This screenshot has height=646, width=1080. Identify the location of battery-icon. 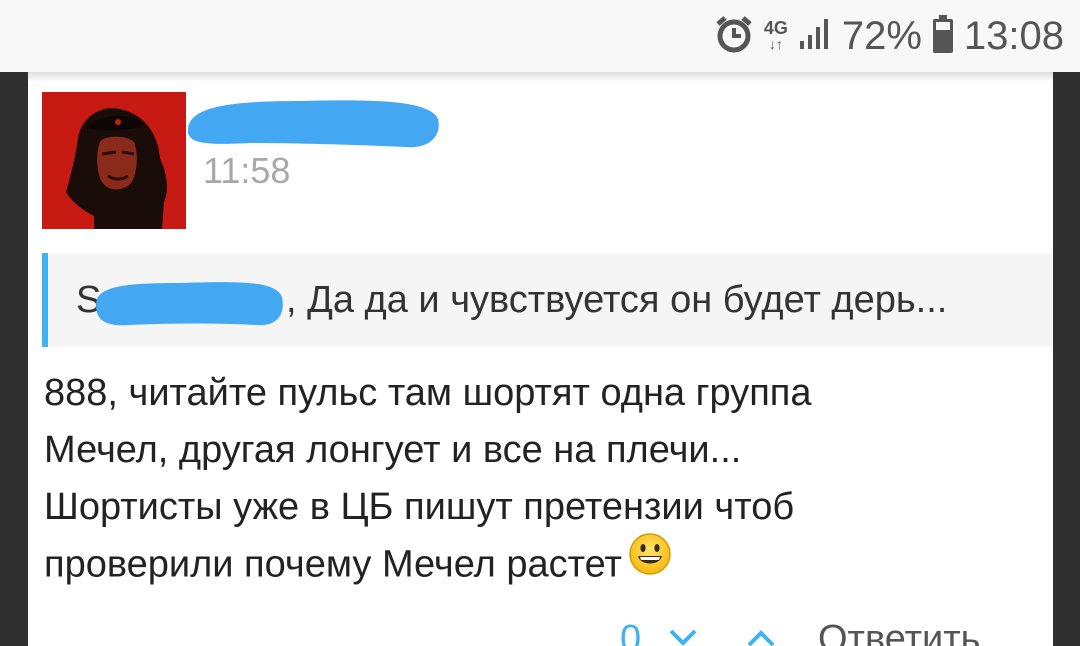
(943, 36).